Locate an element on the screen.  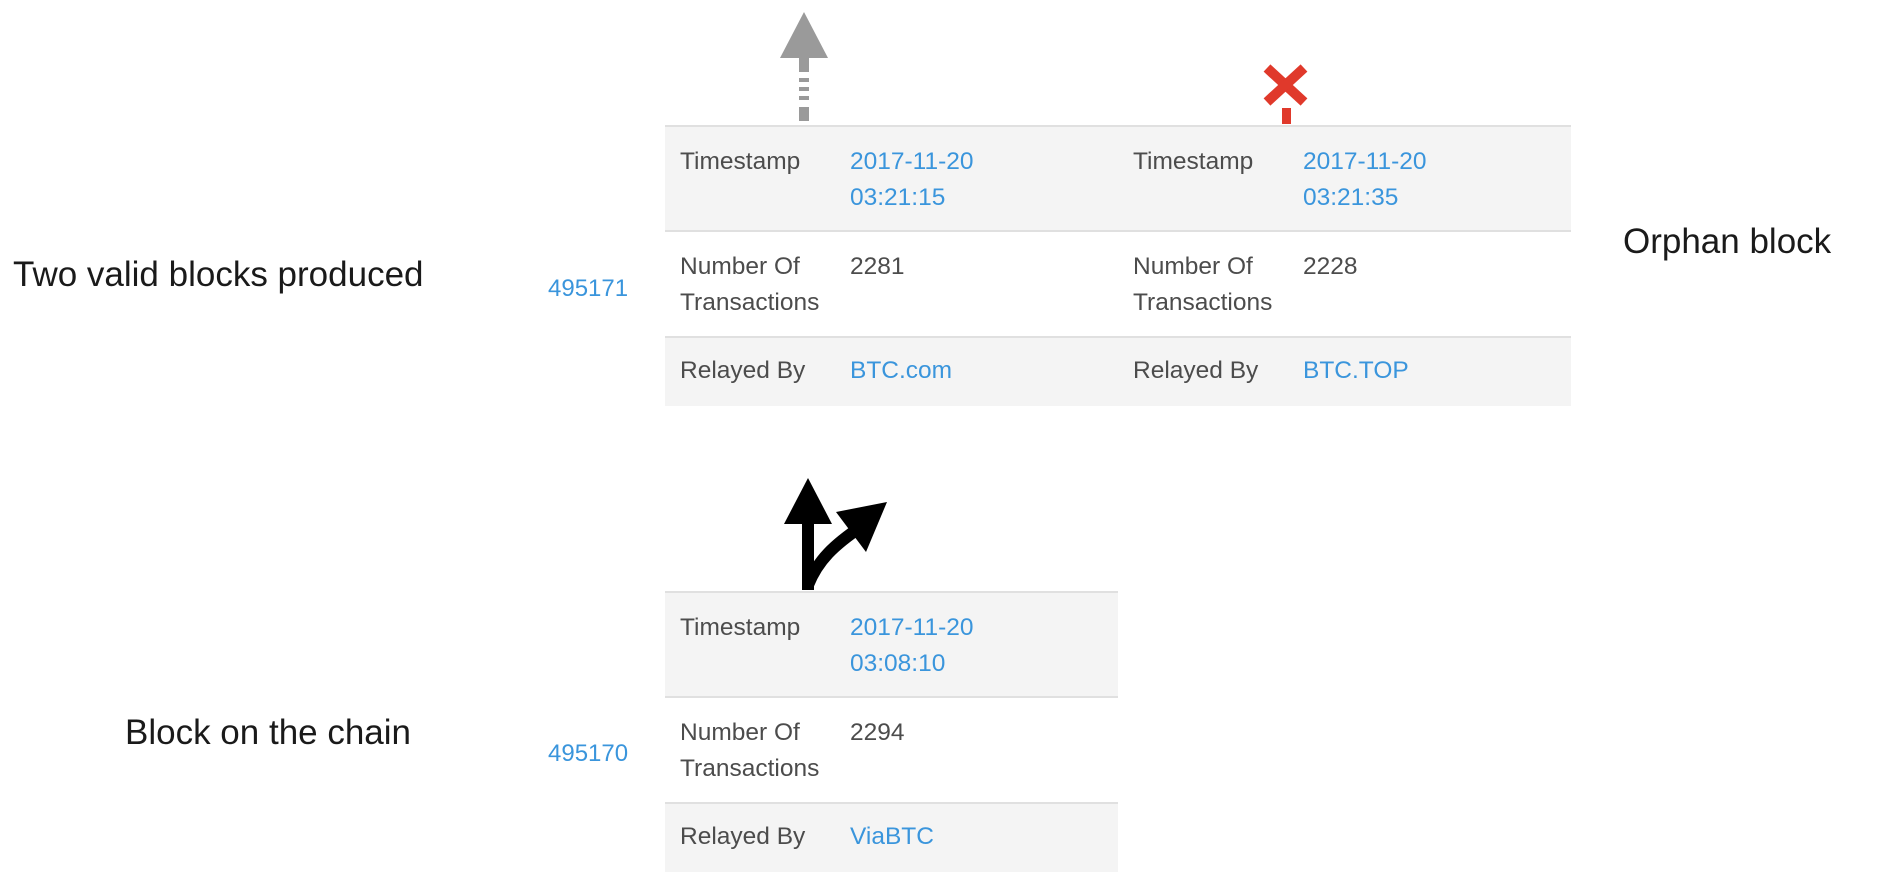
block-height-lower: 495170 is located at coordinates (588, 754).